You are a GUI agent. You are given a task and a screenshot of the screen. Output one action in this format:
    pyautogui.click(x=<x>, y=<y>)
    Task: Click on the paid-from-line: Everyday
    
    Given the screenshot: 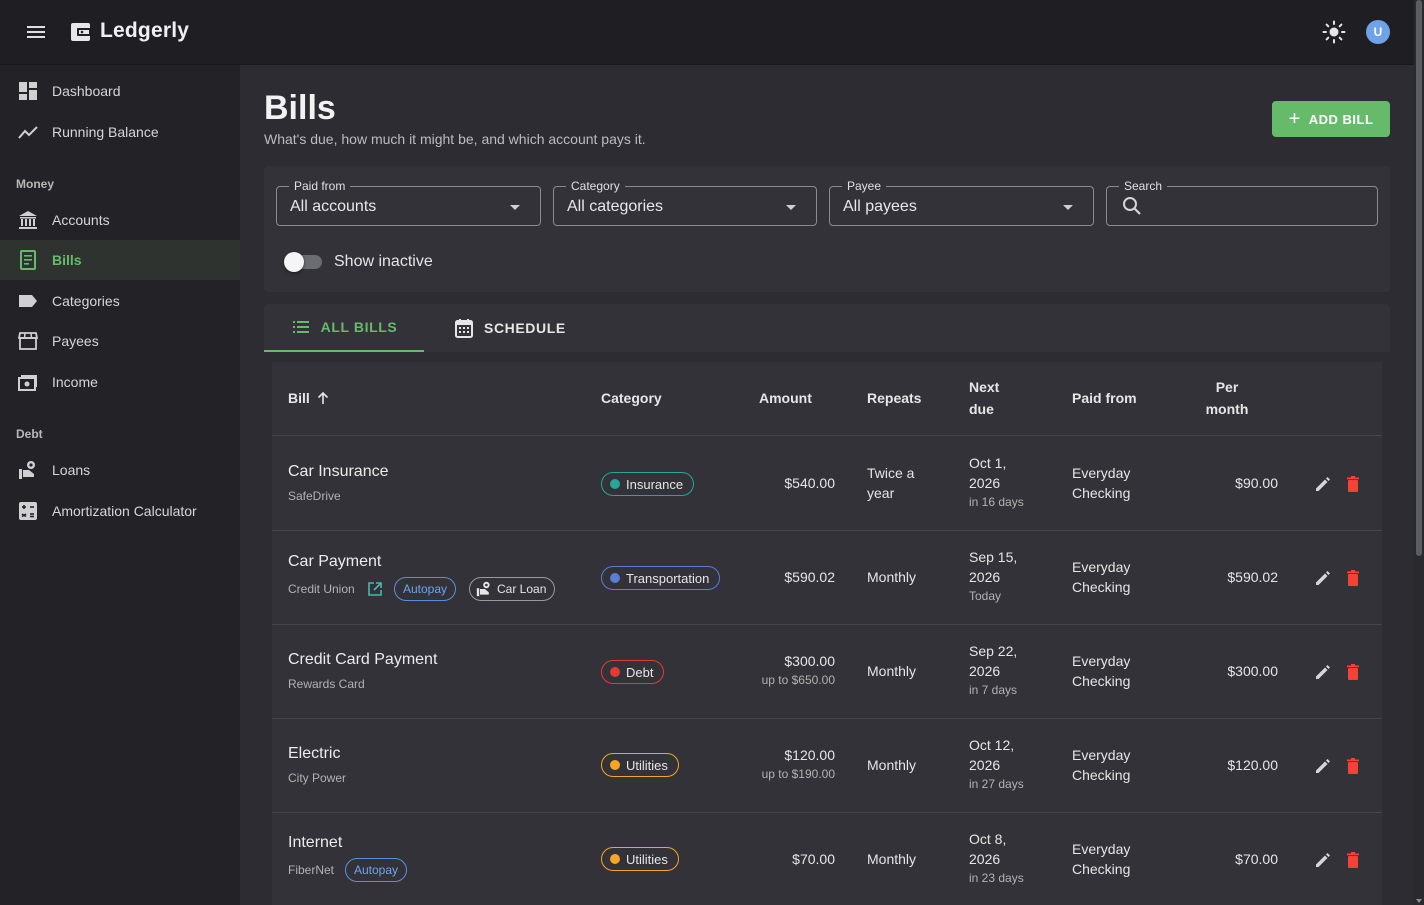 What is the action you would take?
    pyautogui.click(x=1101, y=567)
    